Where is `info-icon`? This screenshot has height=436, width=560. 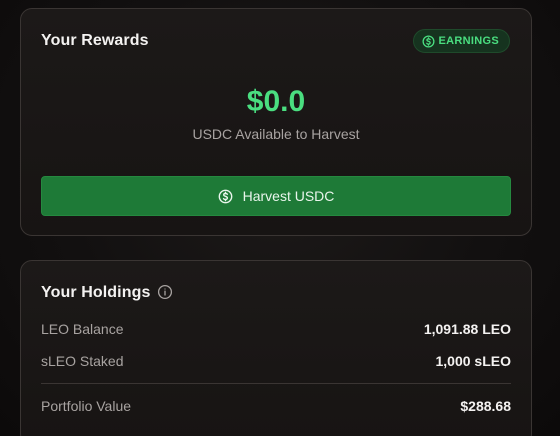
info-icon is located at coordinates (165, 292).